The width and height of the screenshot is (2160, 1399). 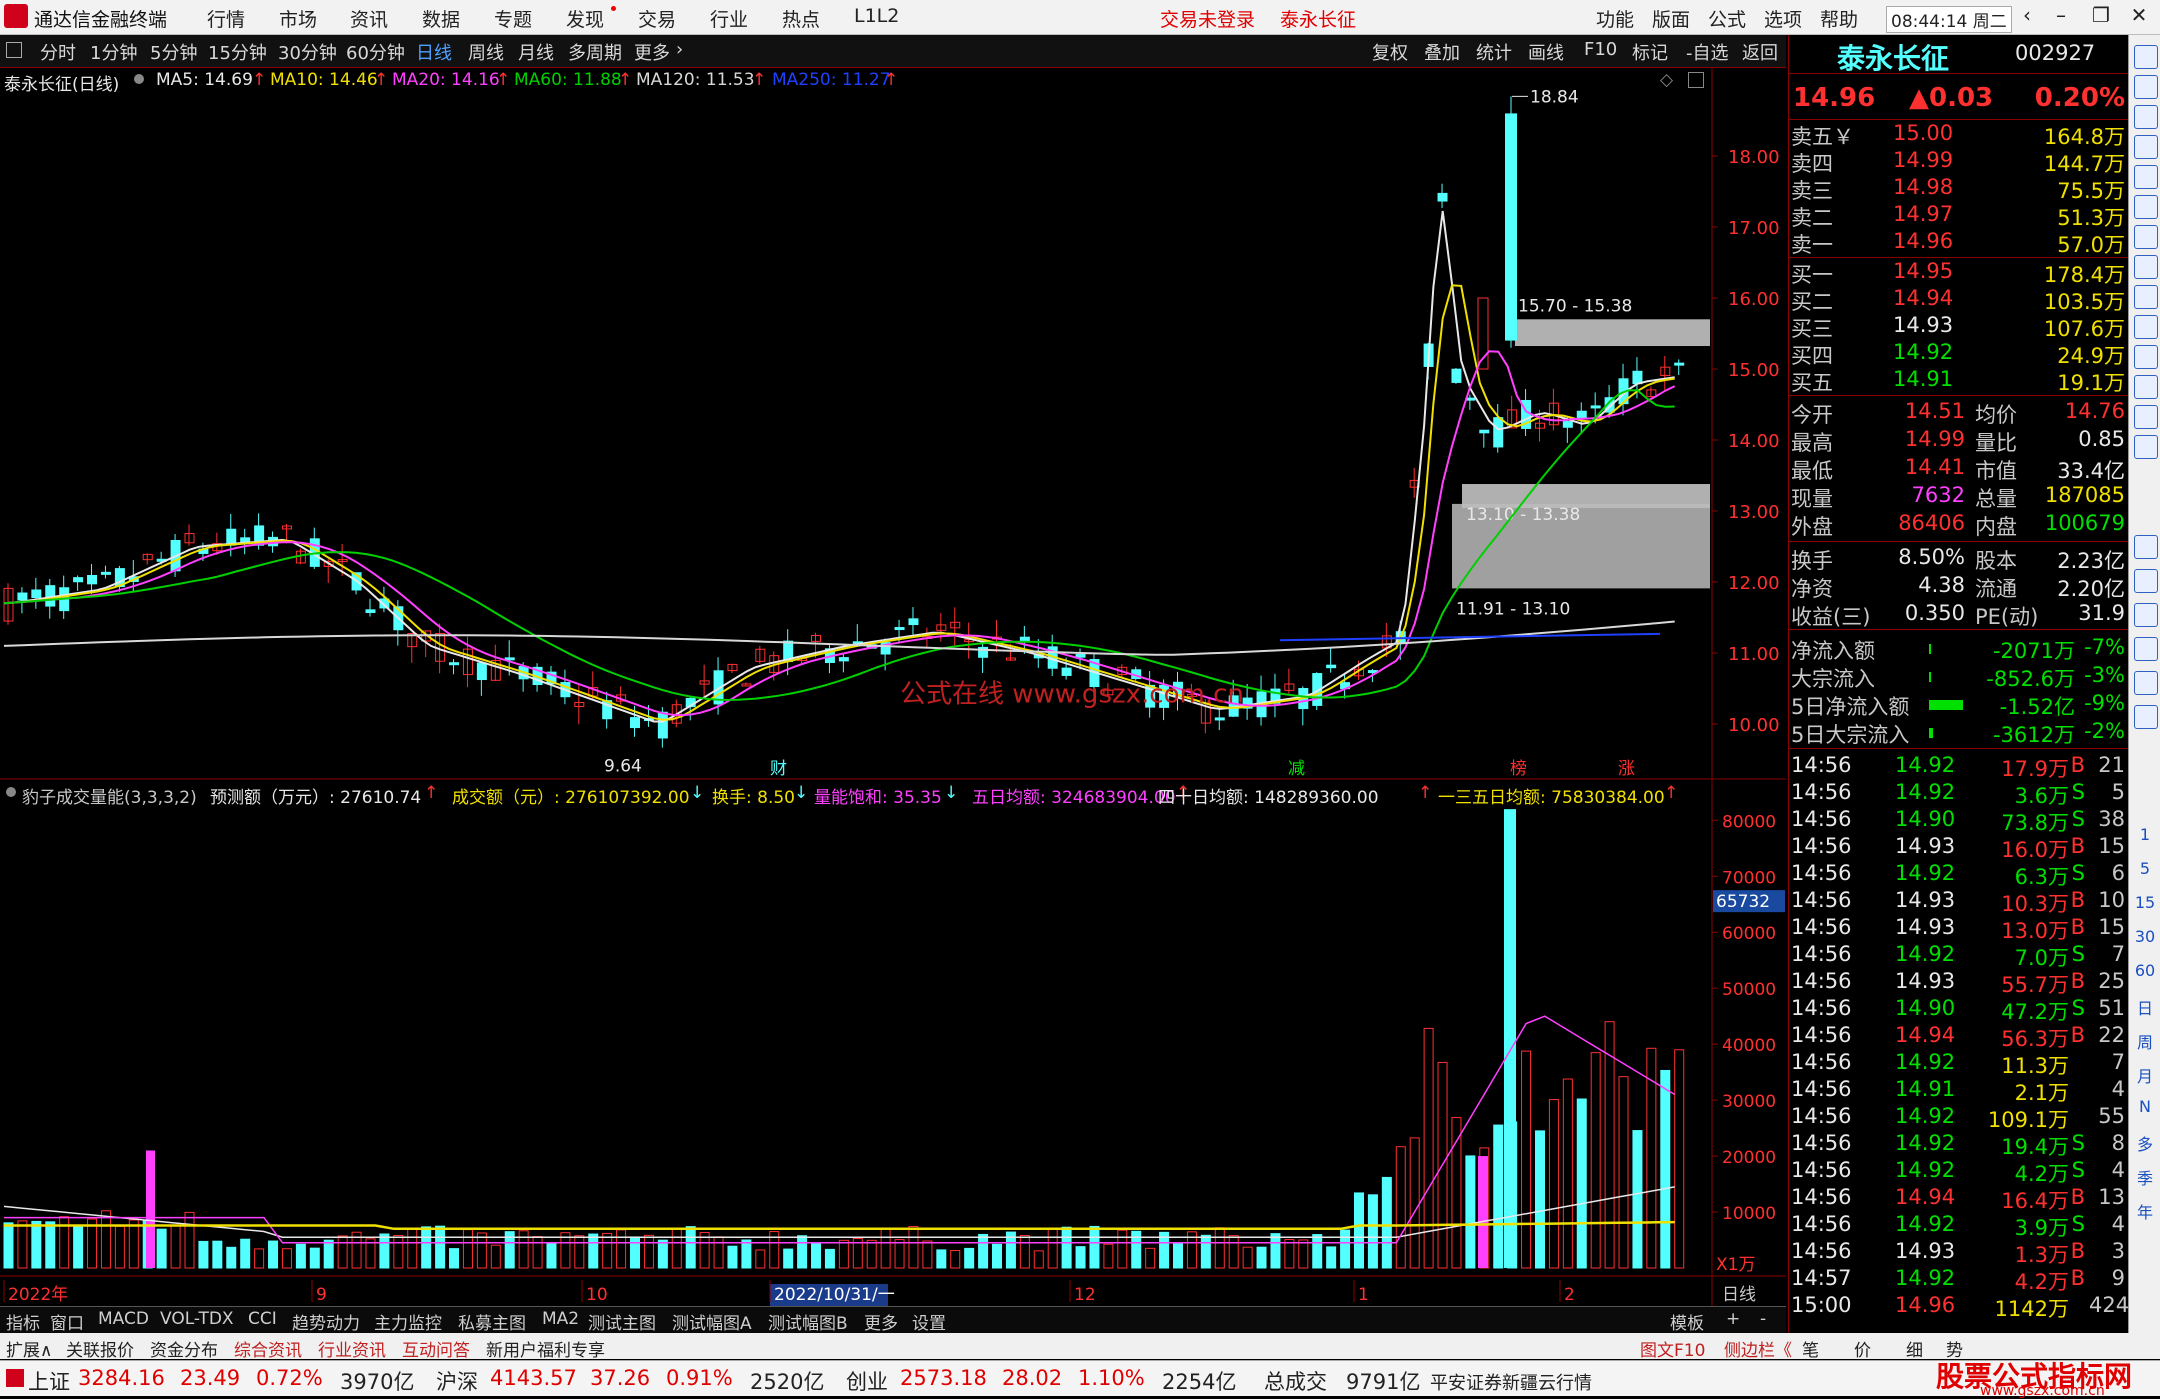 What do you see at coordinates (1511, 1382) in the screenshot?
I see `broker-name: 平安证券新疆云行情` at bounding box center [1511, 1382].